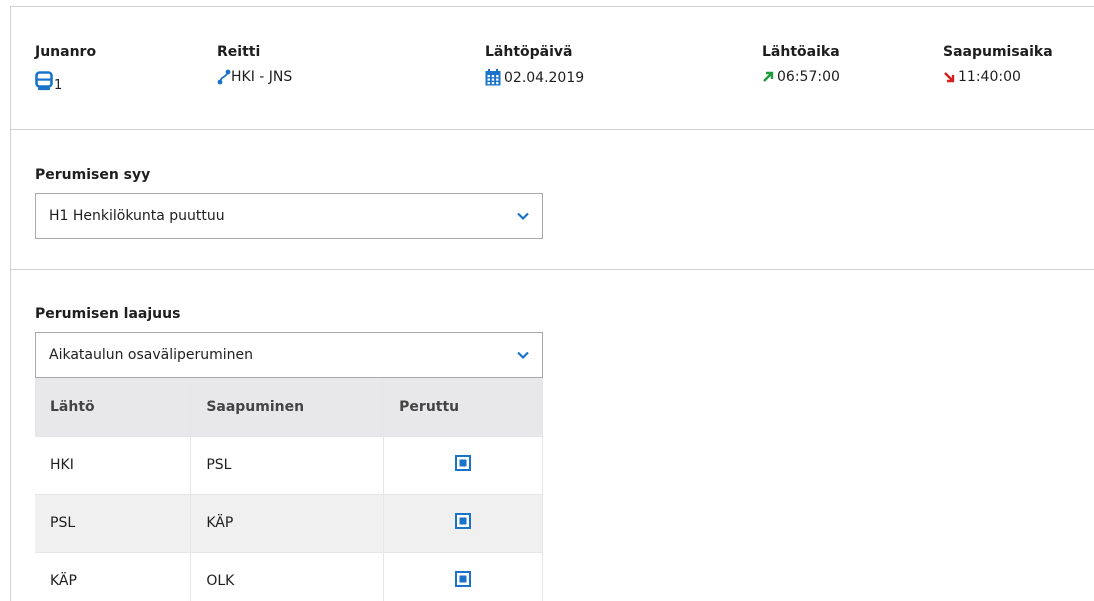 This screenshot has height=601, width=1094. What do you see at coordinates (801, 52) in the screenshot?
I see `departure-time-label: Lähtöaika` at bounding box center [801, 52].